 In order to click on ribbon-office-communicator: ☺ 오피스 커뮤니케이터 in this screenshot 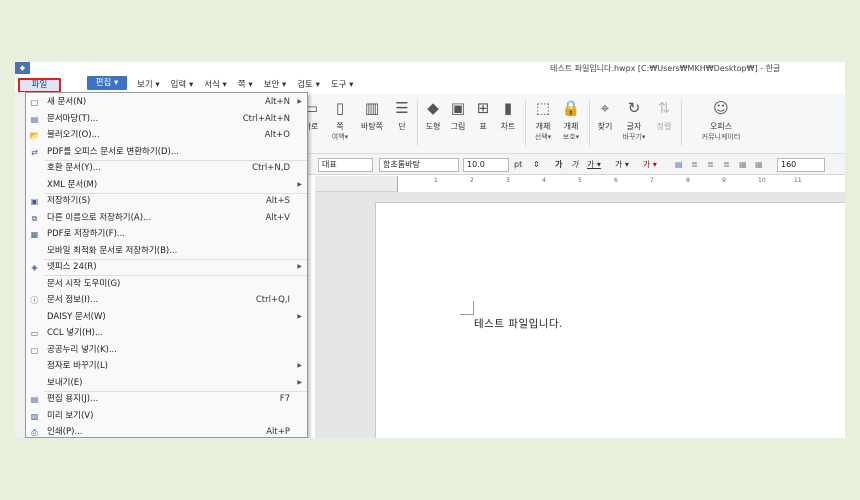, I will do `click(721, 120)`.